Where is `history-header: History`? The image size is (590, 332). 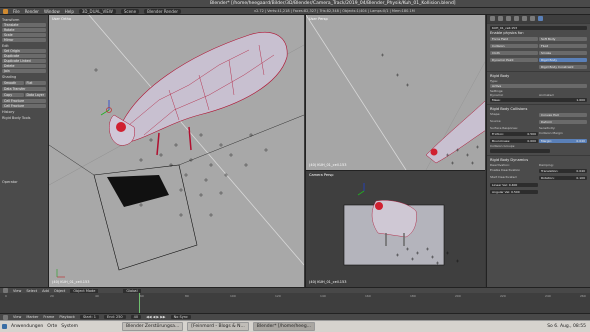
history-header: History is located at coordinates (24, 112).